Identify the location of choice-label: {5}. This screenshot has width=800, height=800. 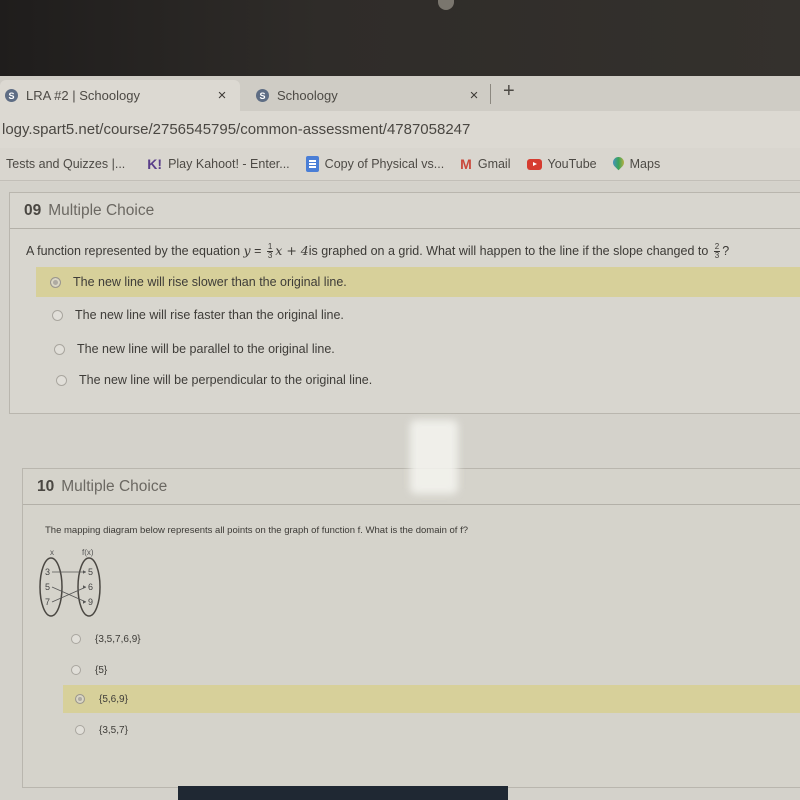
(101, 670).